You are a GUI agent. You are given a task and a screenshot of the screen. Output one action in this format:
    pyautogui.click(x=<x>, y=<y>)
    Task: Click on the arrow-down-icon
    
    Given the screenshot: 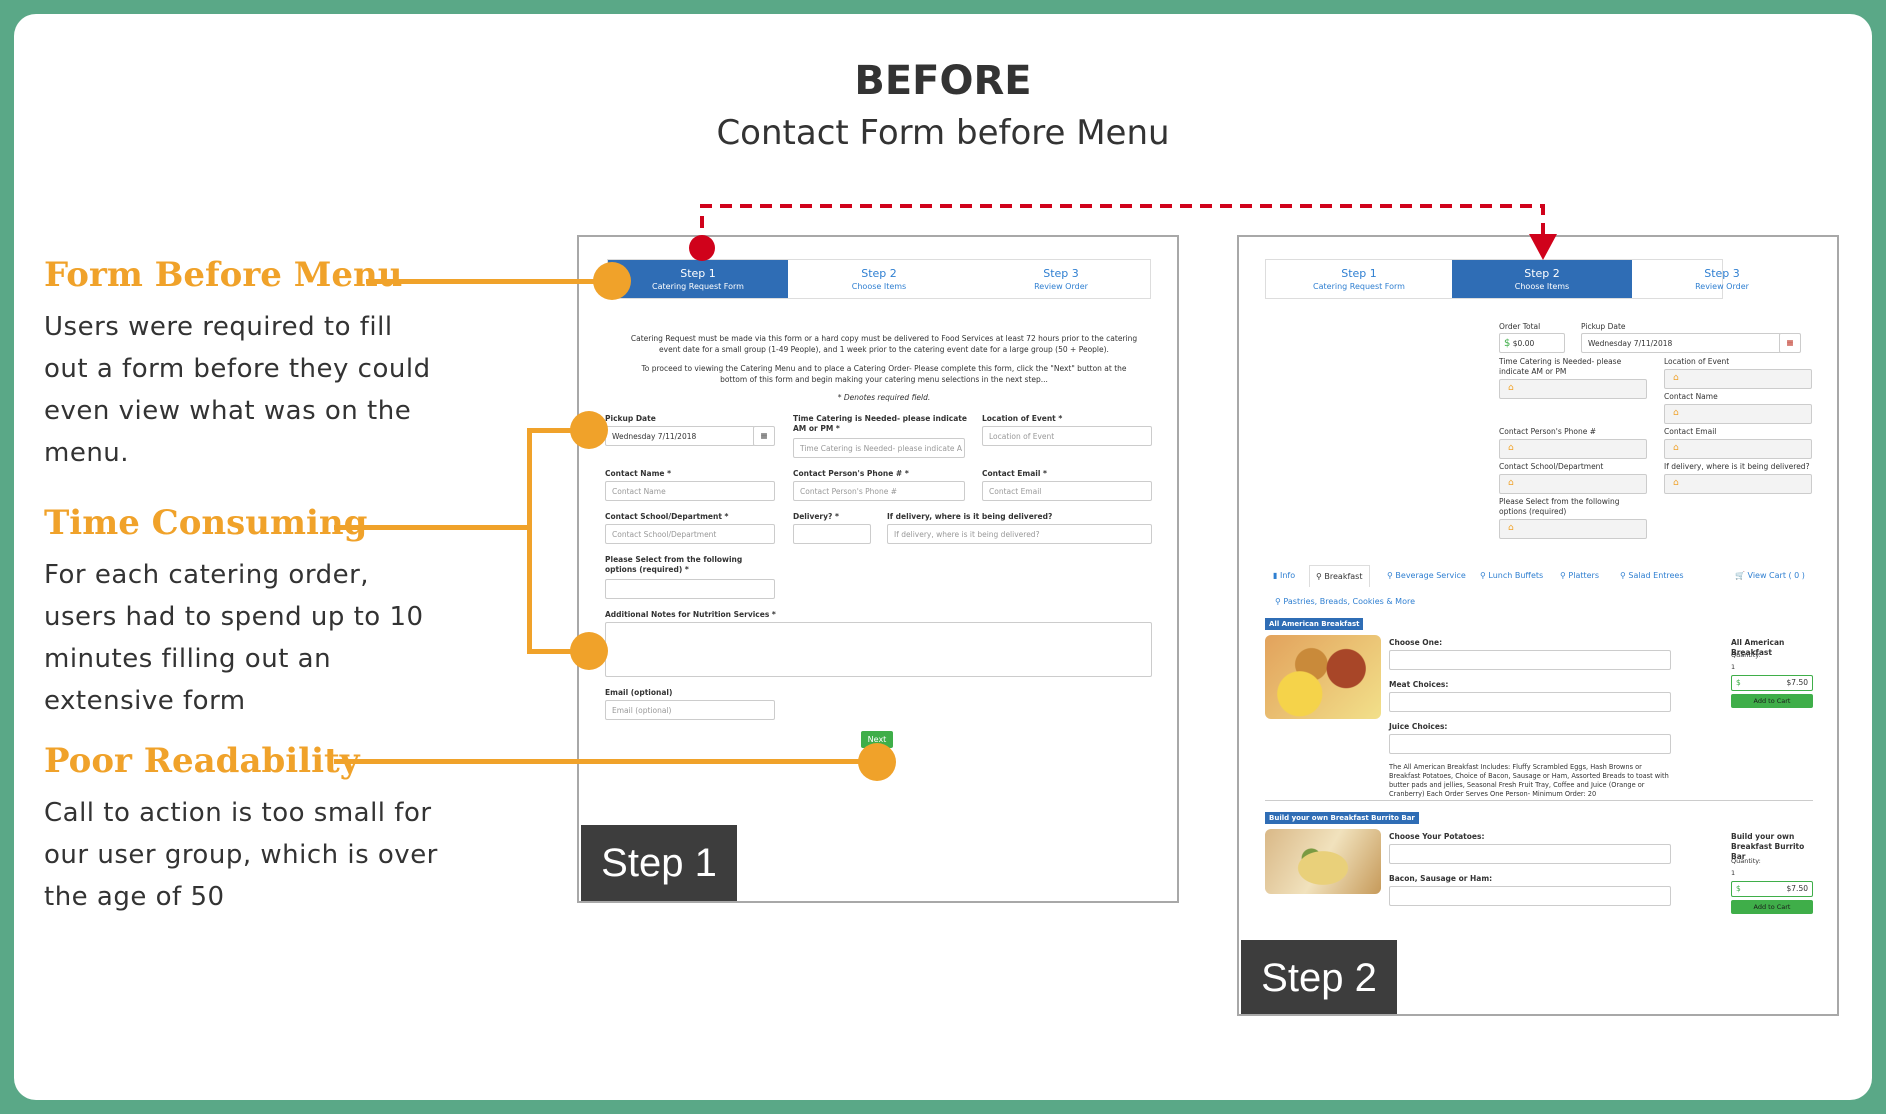 What is the action you would take?
    pyautogui.click(x=1543, y=247)
    